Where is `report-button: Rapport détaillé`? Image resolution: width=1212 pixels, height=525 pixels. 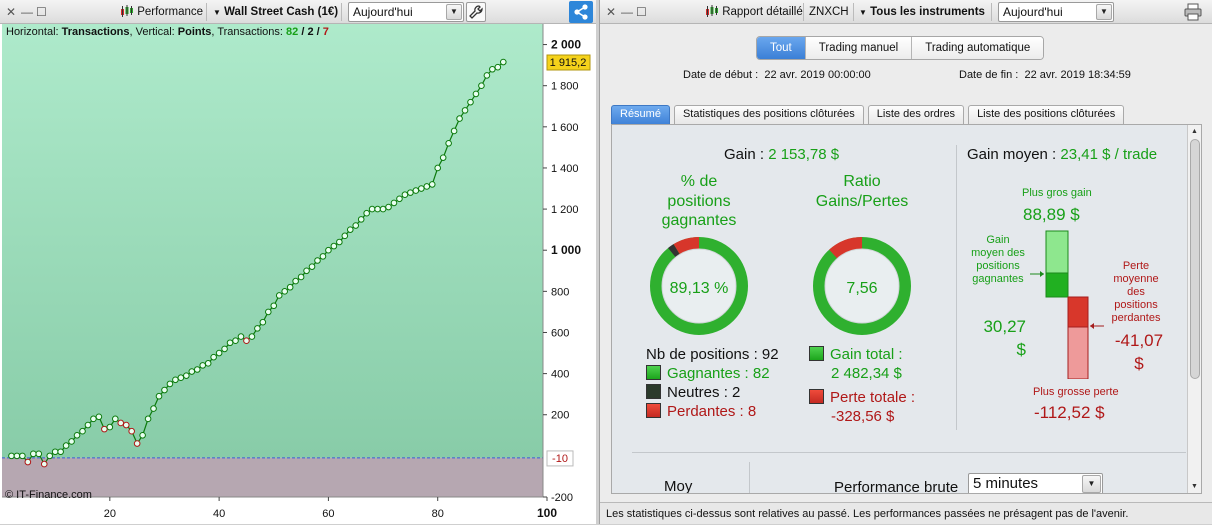 report-button: Rapport détaillé is located at coordinates (754, 12).